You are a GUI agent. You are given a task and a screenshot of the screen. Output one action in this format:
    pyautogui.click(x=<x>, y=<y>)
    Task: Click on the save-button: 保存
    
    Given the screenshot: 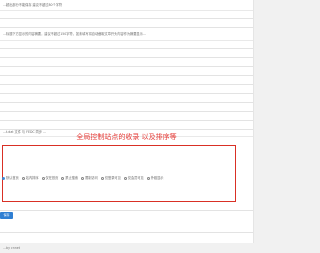 What is the action you would take?
    pyautogui.click(x=6, y=215)
    